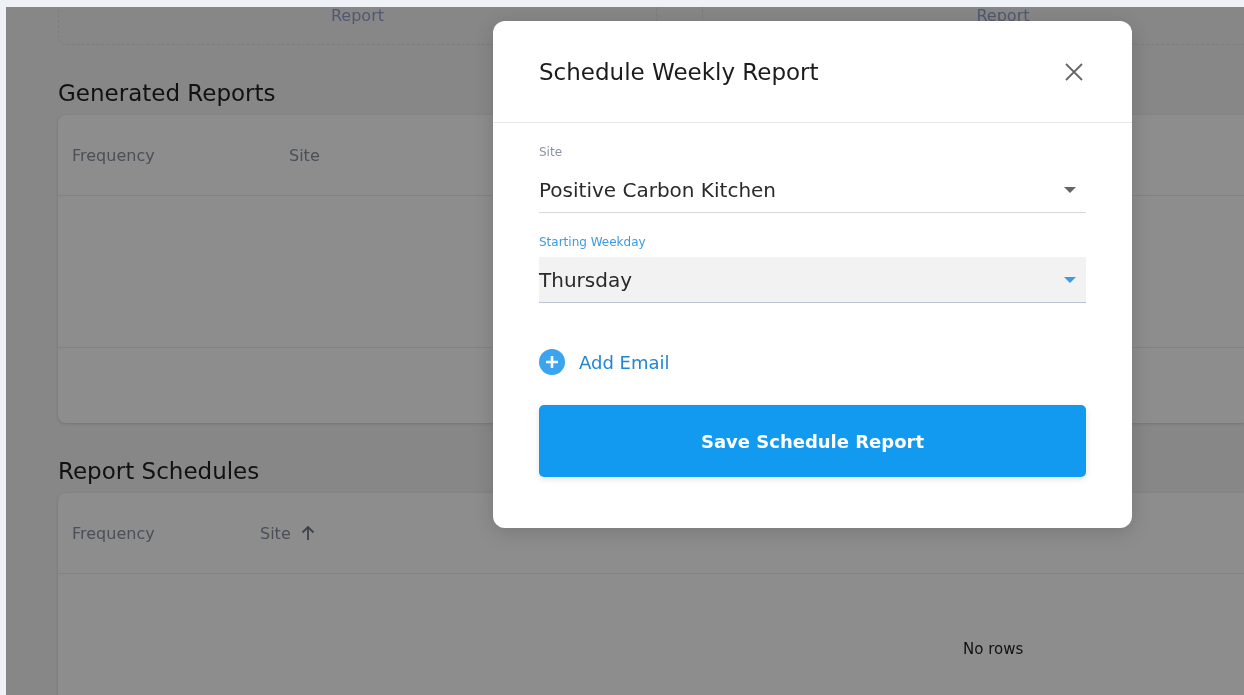 Image resolution: width=1244 pixels, height=695 pixels. Describe the element at coordinates (593, 243) in the screenshot. I see `field-label: Starting Weekday` at that location.